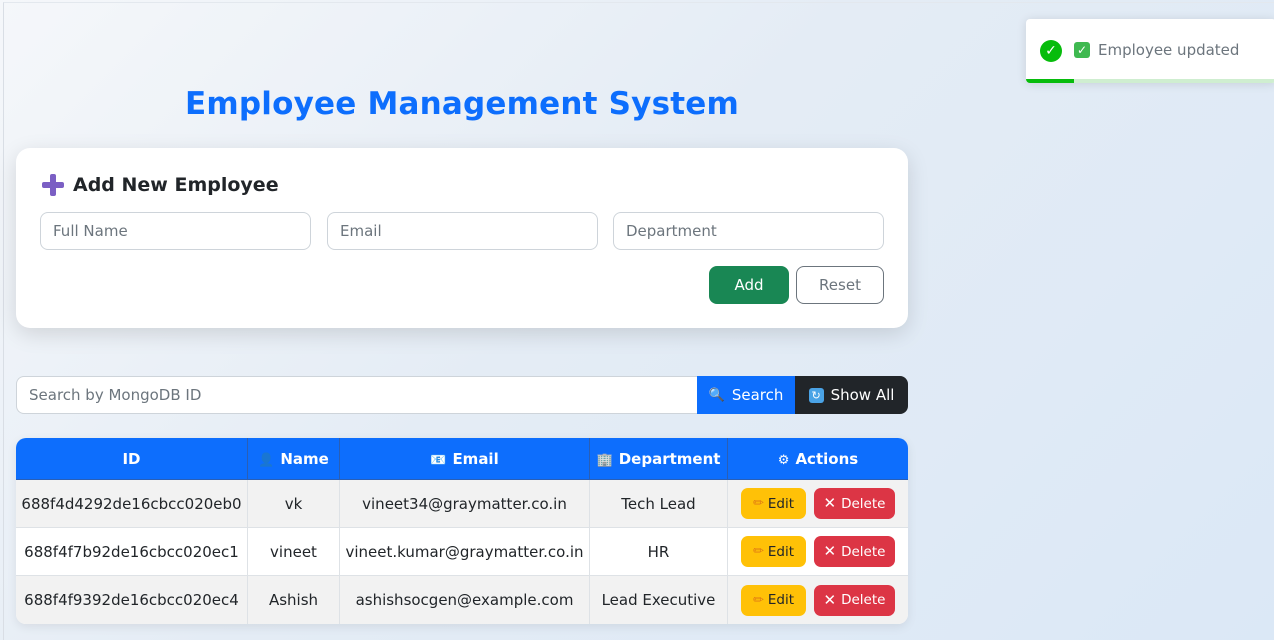 The height and width of the screenshot is (640, 1274). What do you see at coordinates (294, 504) in the screenshot?
I see `cell-name: vk` at bounding box center [294, 504].